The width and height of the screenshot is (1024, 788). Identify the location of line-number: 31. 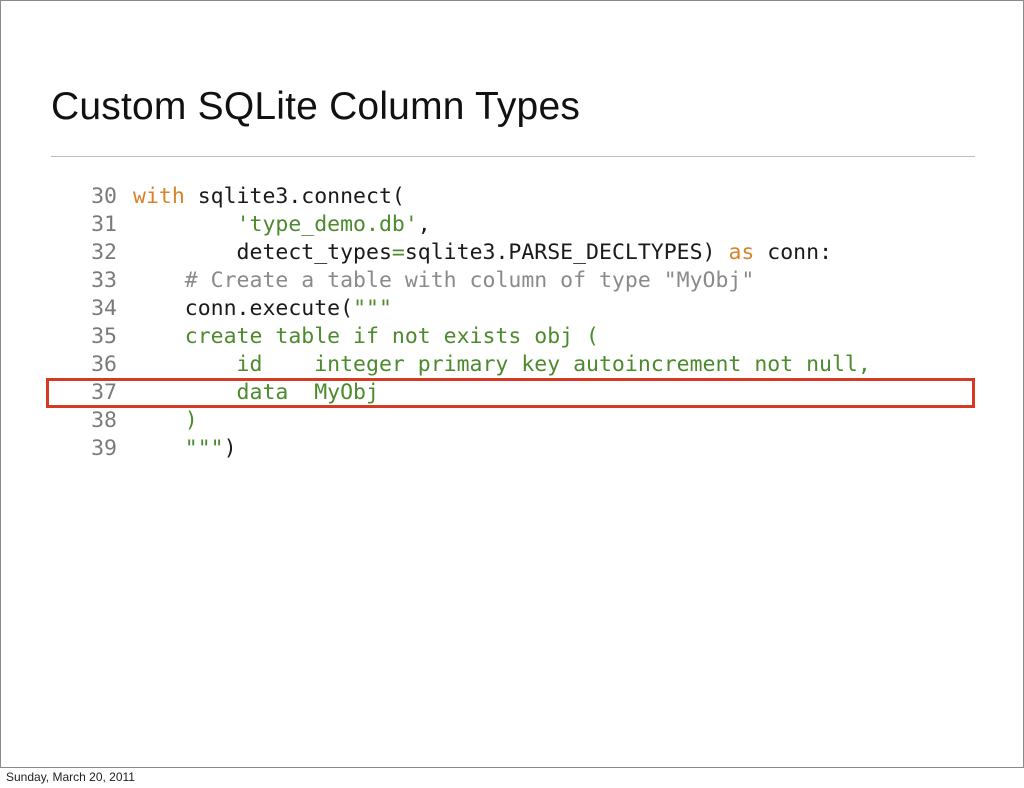
(104, 224).